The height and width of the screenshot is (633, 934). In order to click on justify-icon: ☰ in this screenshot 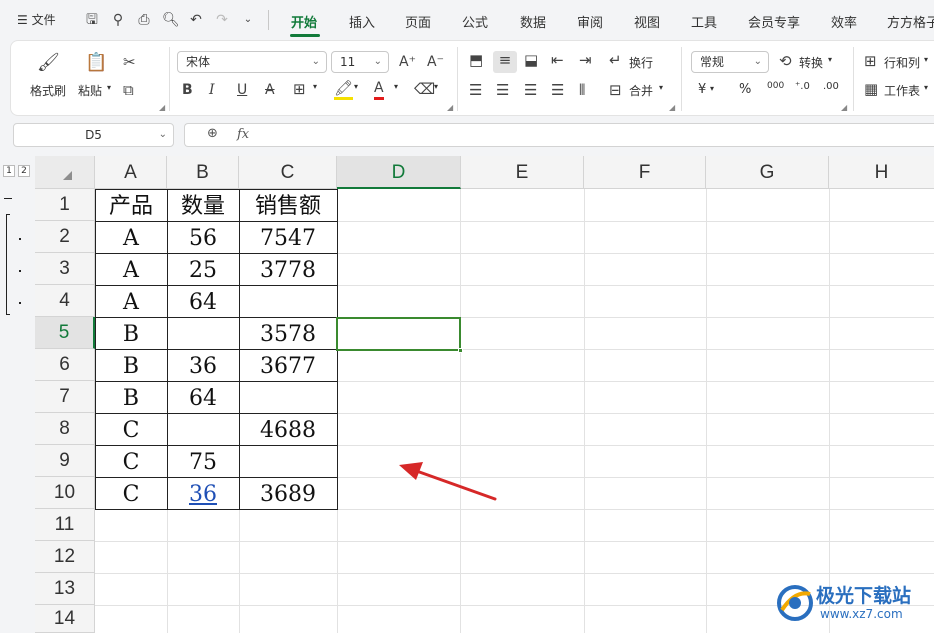, I will do `click(557, 90)`.